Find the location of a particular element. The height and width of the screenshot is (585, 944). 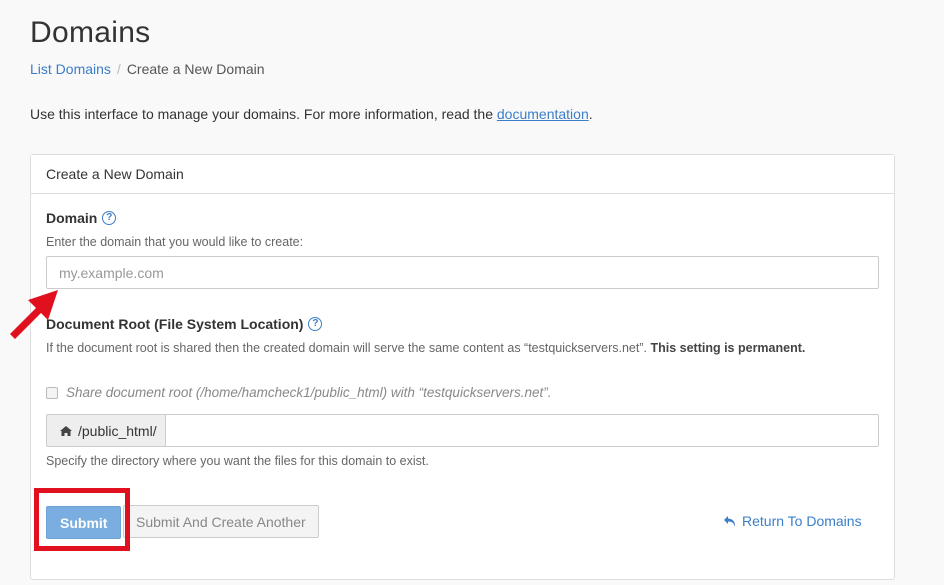

document-root-prefix-text: /public_html/ is located at coordinates (117, 430).